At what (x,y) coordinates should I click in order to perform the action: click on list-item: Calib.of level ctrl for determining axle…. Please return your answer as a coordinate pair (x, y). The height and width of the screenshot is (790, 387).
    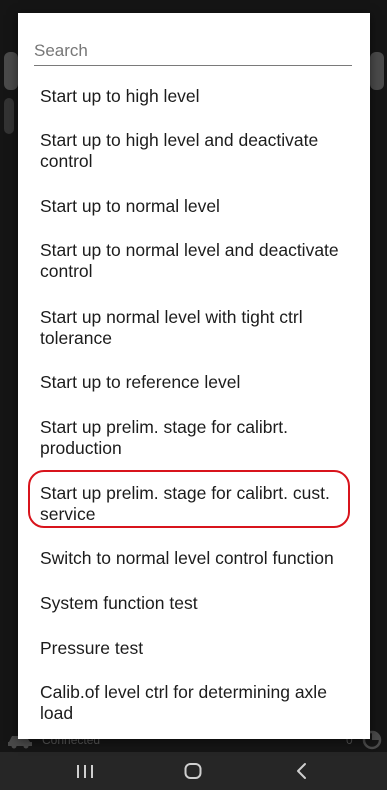
    Looking at the image, I should click on (200, 703).